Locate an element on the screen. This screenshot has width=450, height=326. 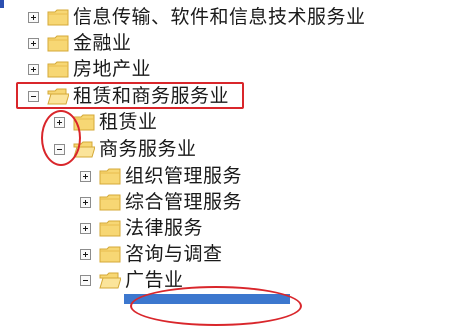
tree-item-legal-services: 法律服务 is located at coordinates (141, 228).